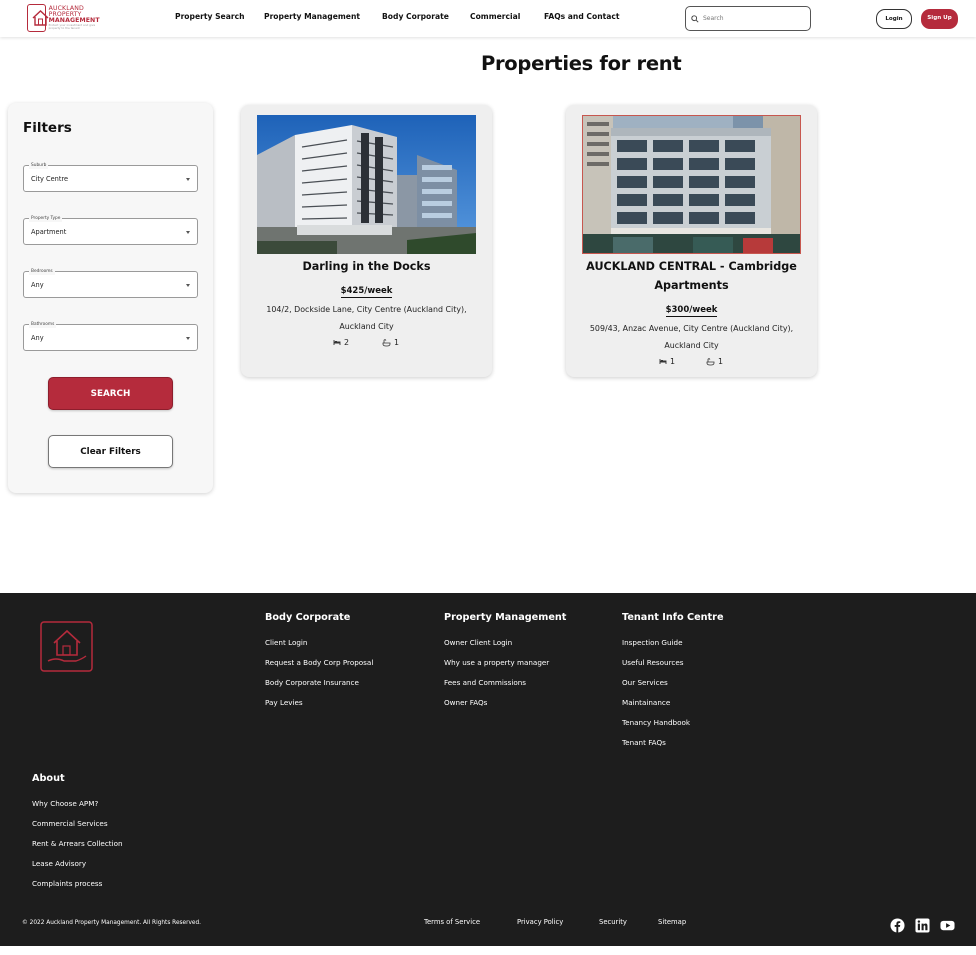  Describe the element at coordinates (691, 285) in the screenshot. I see `listing-title-line-2: Apartments` at that location.